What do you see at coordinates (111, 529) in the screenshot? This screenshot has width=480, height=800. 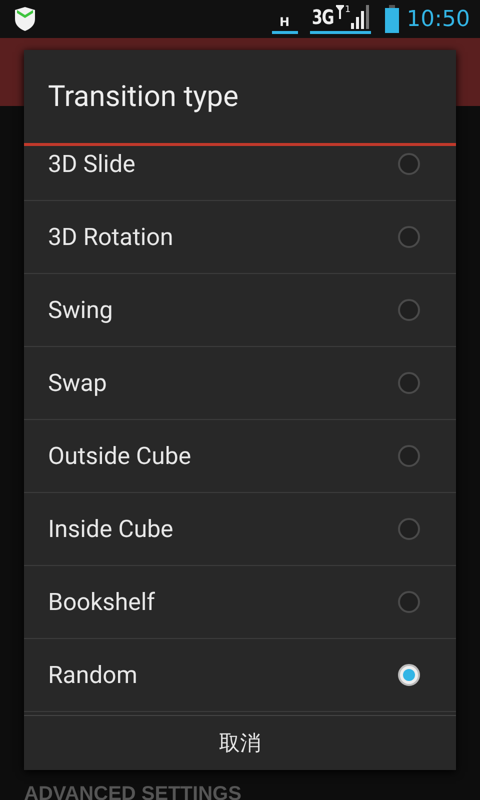 I see `option-label: Inside Cube` at bounding box center [111, 529].